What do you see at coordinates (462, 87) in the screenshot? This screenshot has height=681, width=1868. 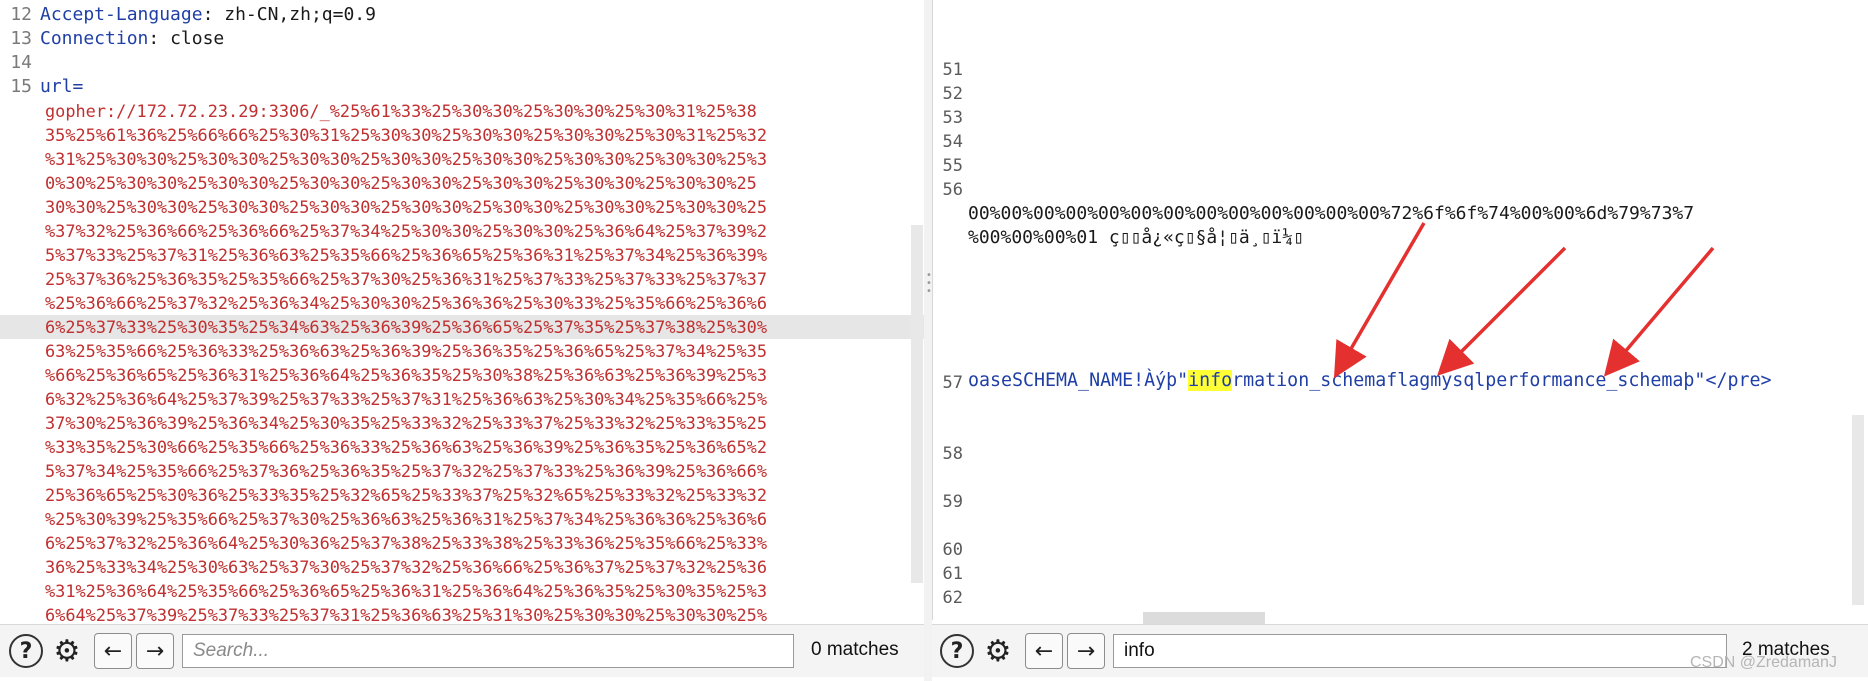 I see `code-line: 15 url=` at bounding box center [462, 87].